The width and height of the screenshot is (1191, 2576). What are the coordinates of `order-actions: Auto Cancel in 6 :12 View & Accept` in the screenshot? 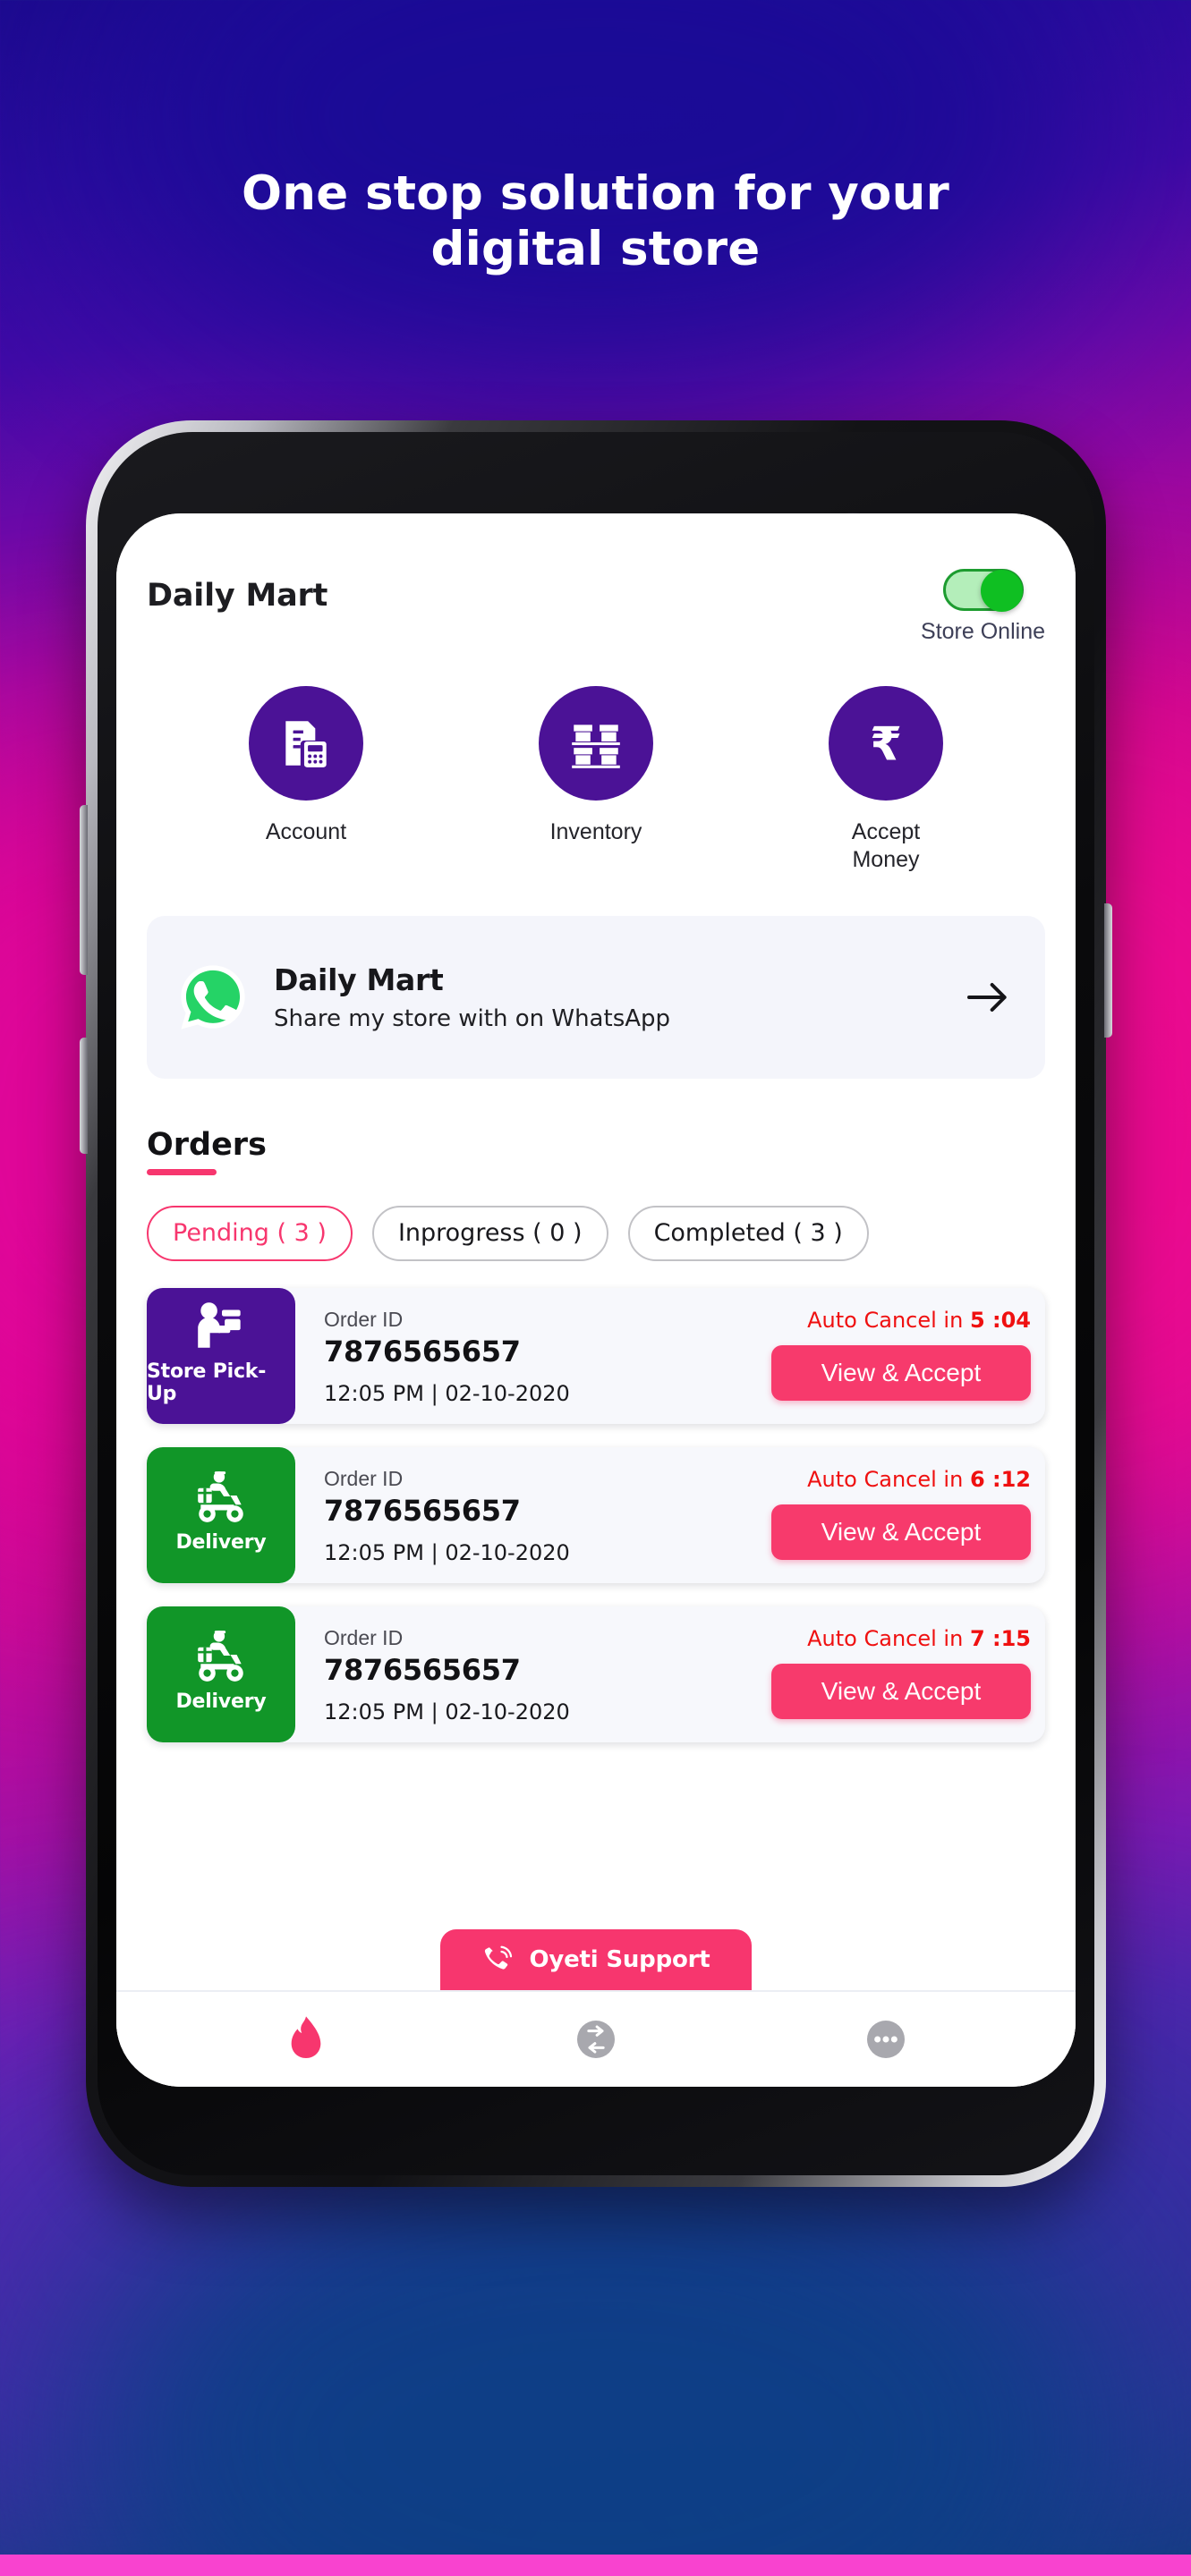 It's located at (897, 1515).